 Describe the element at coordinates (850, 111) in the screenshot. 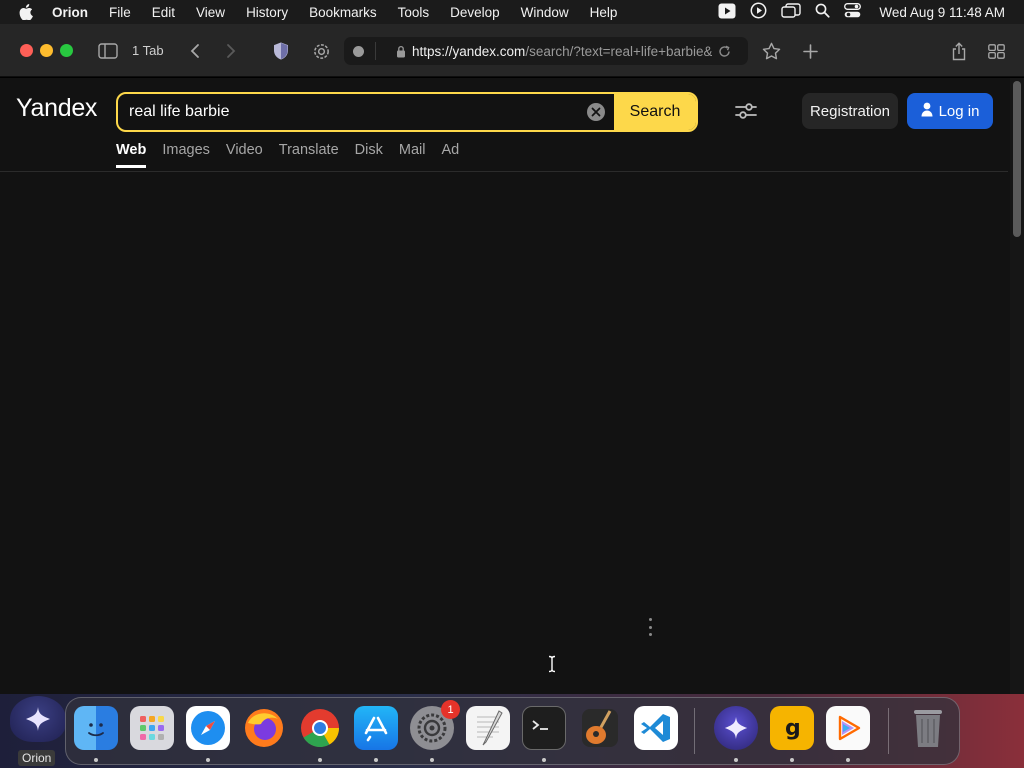

I see `registration-button: Registration` at that location.